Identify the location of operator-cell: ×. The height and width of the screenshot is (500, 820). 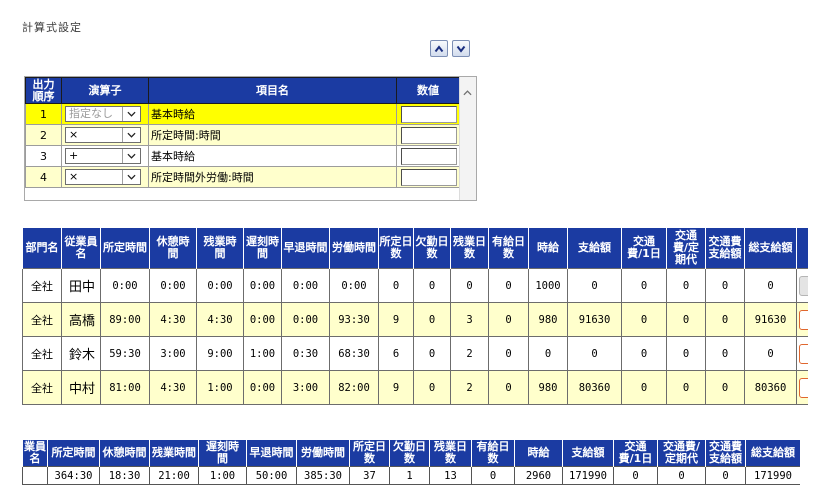
(105, 177).